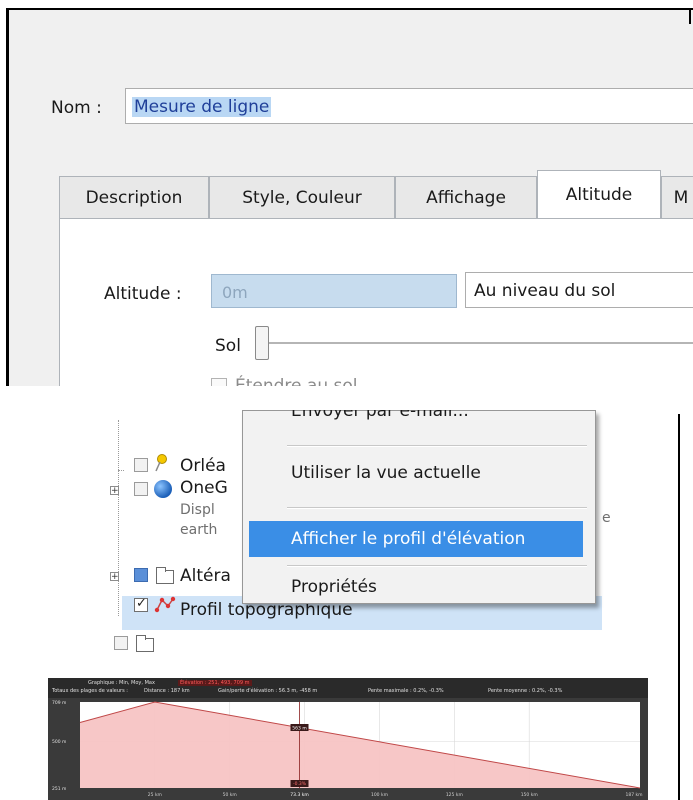  What do you see at coordinates (408, 539) in the screenshot?
I see `menu-item-show-elevation-profile: Afficher le profil d'élévation` at bounding box center [408, 539].